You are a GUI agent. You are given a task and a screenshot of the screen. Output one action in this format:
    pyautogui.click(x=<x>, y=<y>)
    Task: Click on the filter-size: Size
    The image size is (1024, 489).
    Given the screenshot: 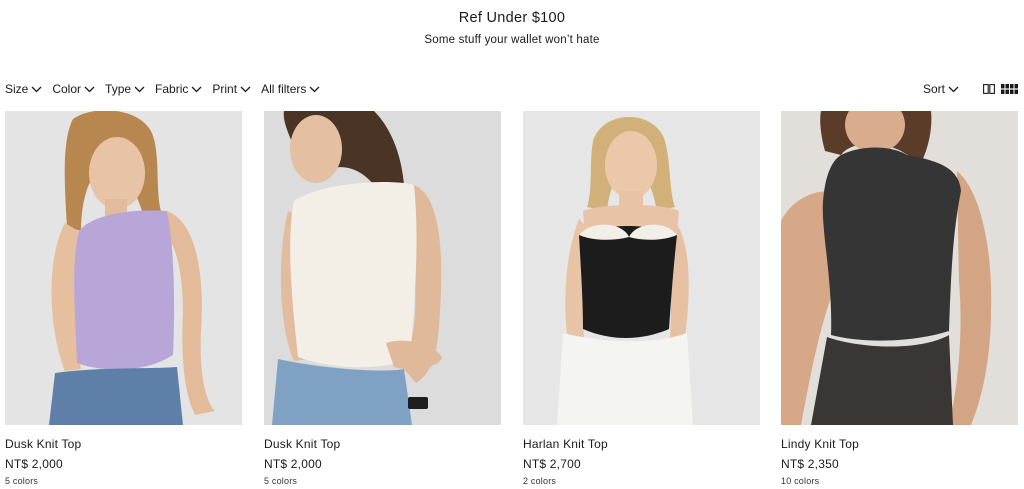 What is the action you would take?
    pyautogui.click(x=23, y=89)
    